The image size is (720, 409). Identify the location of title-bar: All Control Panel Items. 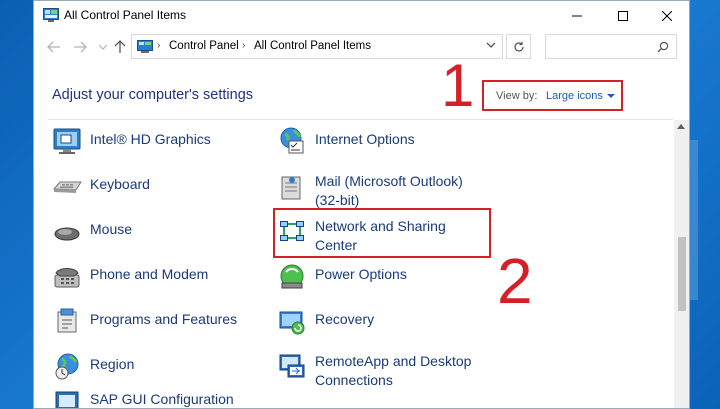
(361, 15).